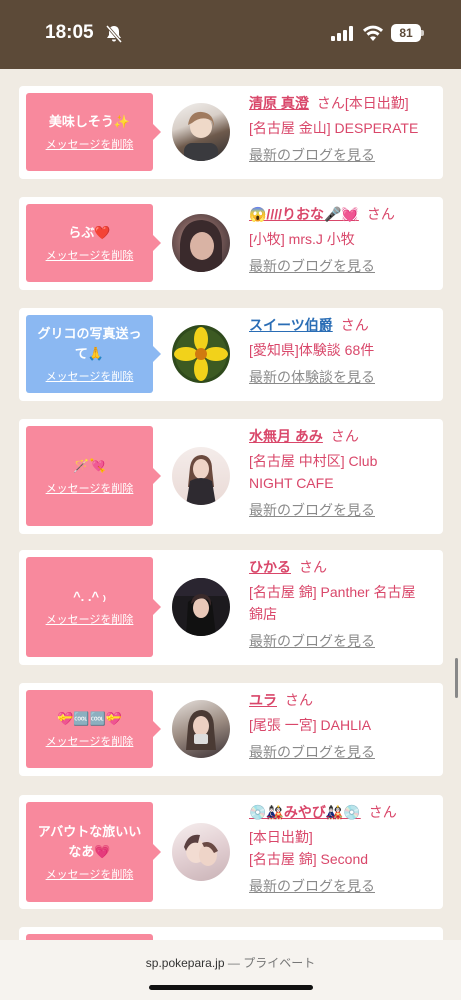 Image resolution: width=461 pixels, height=1000 pixels. I want to click on name-line: 水無月 あみ さん, so click(342, 436).